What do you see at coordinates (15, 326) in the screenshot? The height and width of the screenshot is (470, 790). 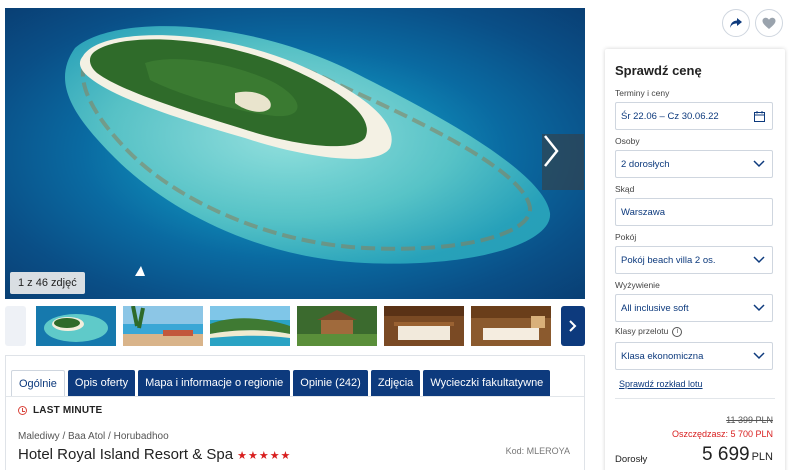 I see `thumbnails-prev-button` at bounding box center [15, 326].